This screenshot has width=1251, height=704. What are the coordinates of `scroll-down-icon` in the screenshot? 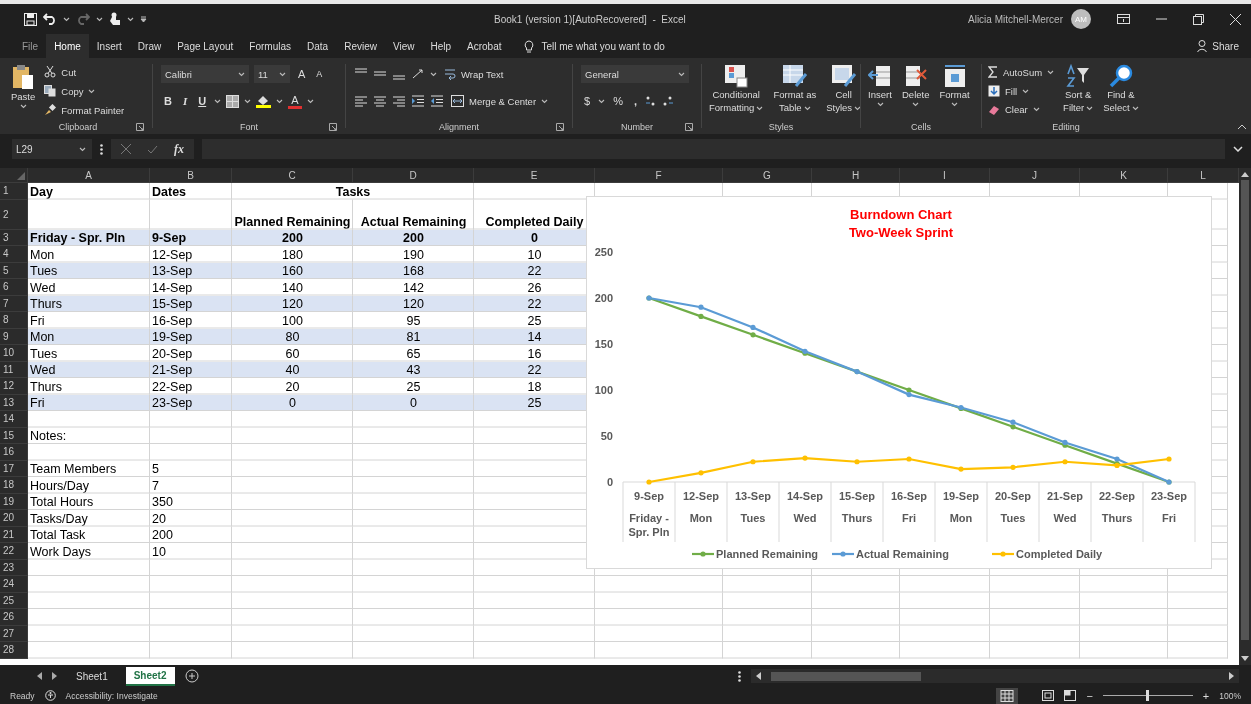 It's located at (1245, 659).